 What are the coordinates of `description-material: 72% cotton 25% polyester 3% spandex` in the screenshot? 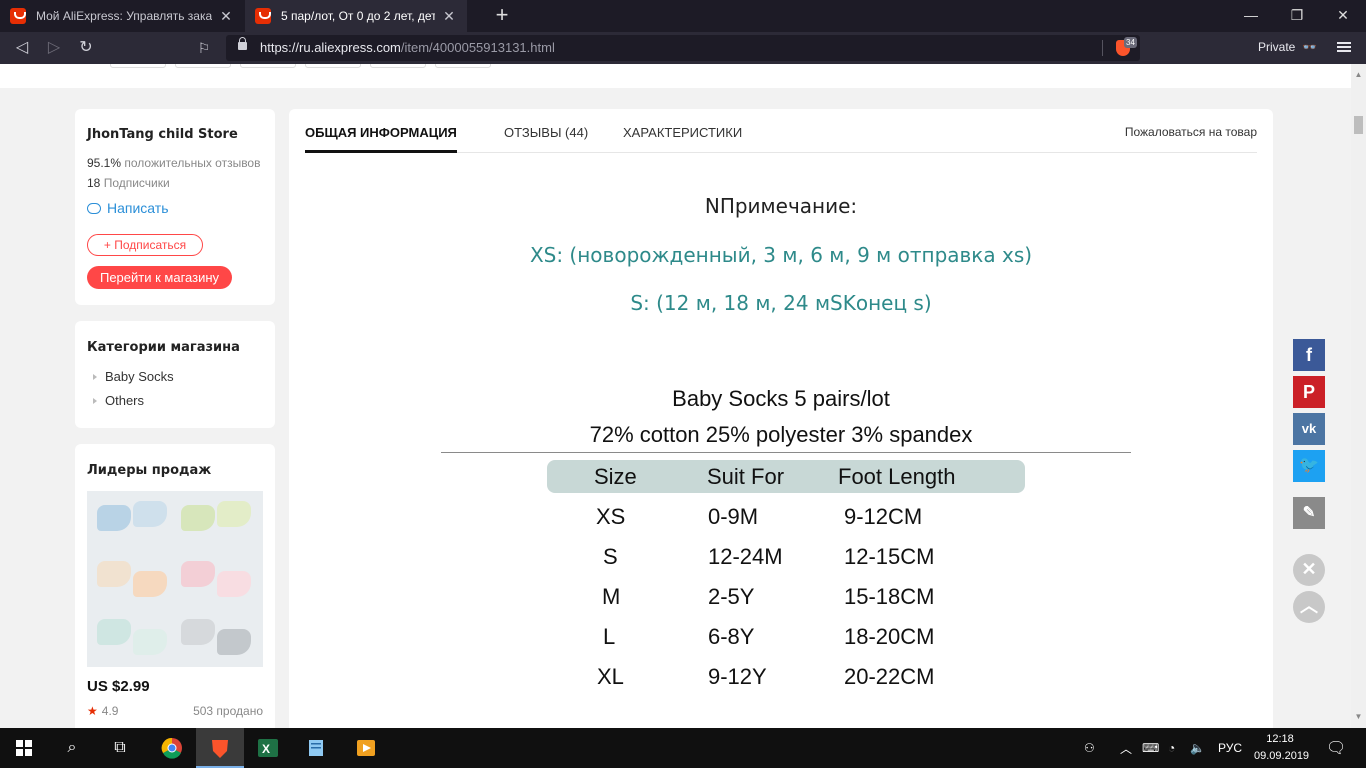 It's located at (781, 434).